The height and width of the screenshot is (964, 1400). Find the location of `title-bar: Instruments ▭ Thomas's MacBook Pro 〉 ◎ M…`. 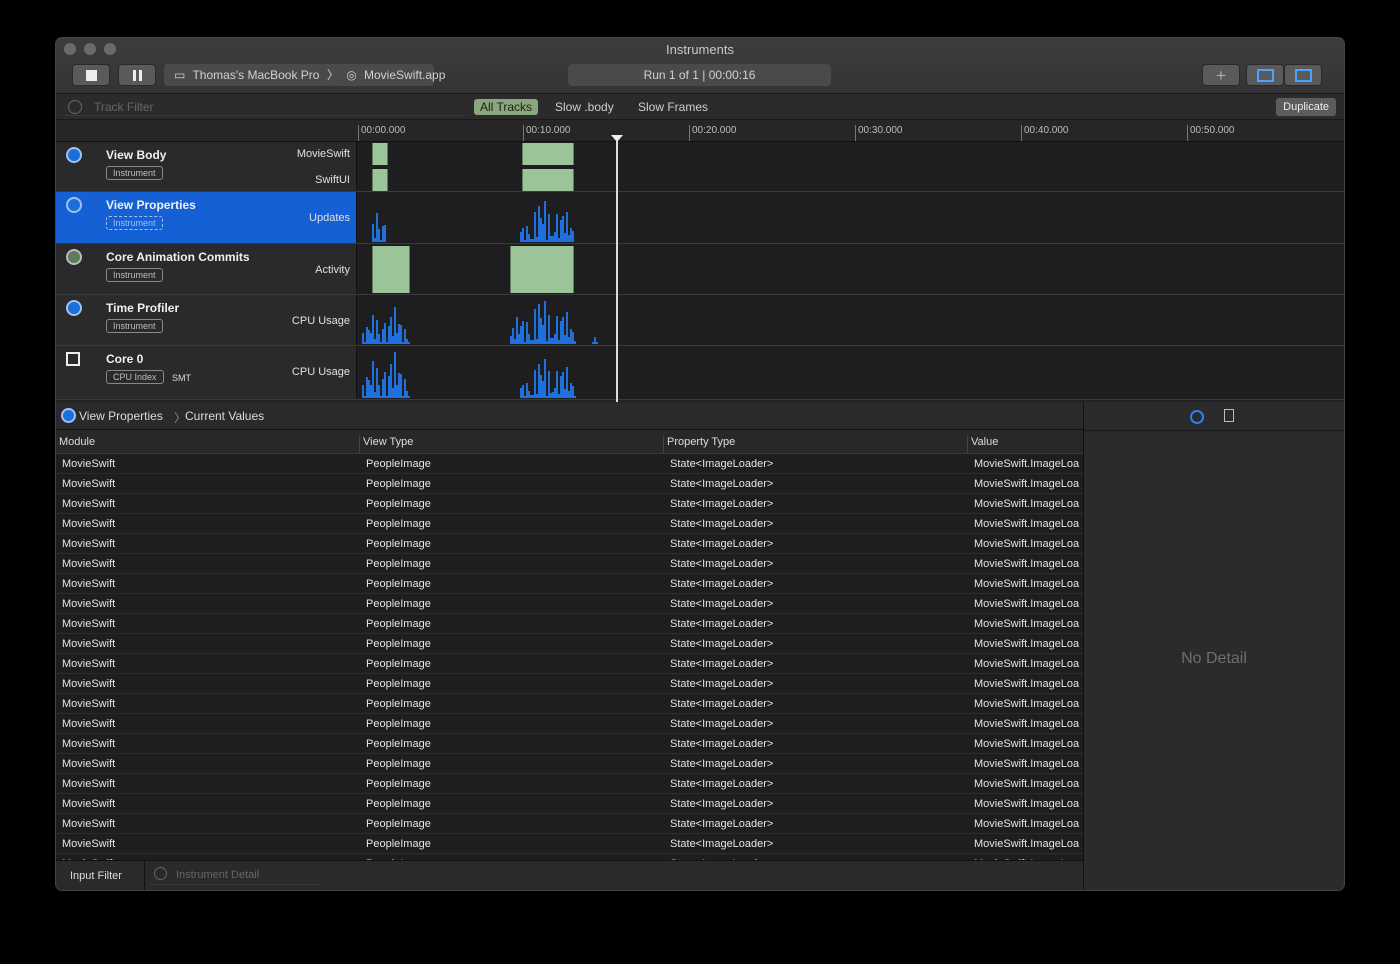

title-bar: Instruments ▭ Thomas's MacBook Pro 〉 ◎ M… is located at coordinates (700, 66).